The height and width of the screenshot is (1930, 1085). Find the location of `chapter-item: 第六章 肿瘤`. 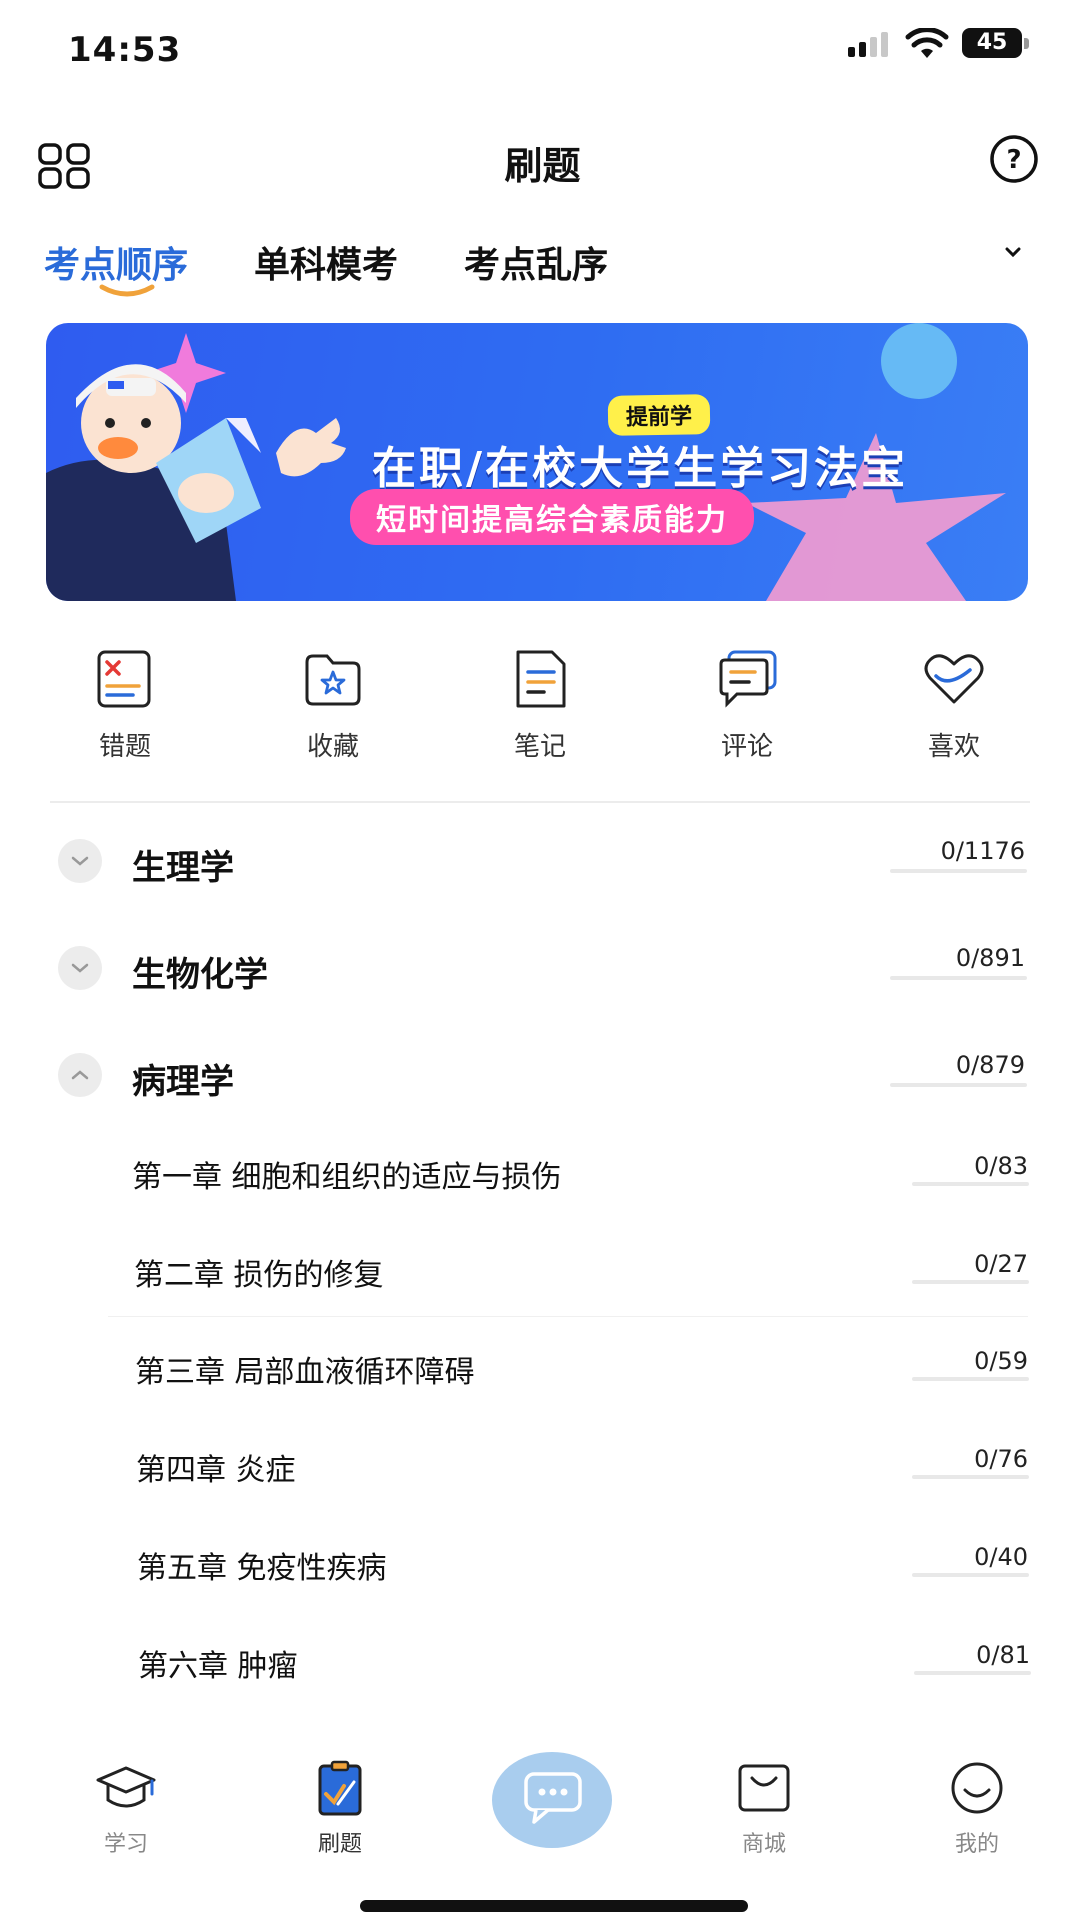

chapter-item: 第六章 肿瘤 is located at coordinates (218, 1663).